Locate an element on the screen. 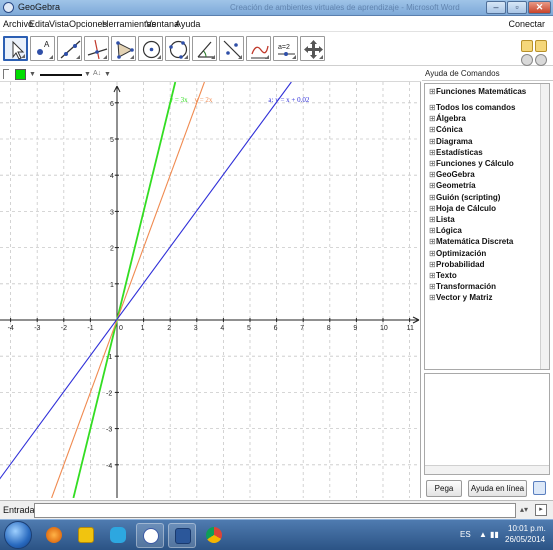 The image size is (553, 550). command-category-item: ⊞Lista is located at coordinates (442, 219).